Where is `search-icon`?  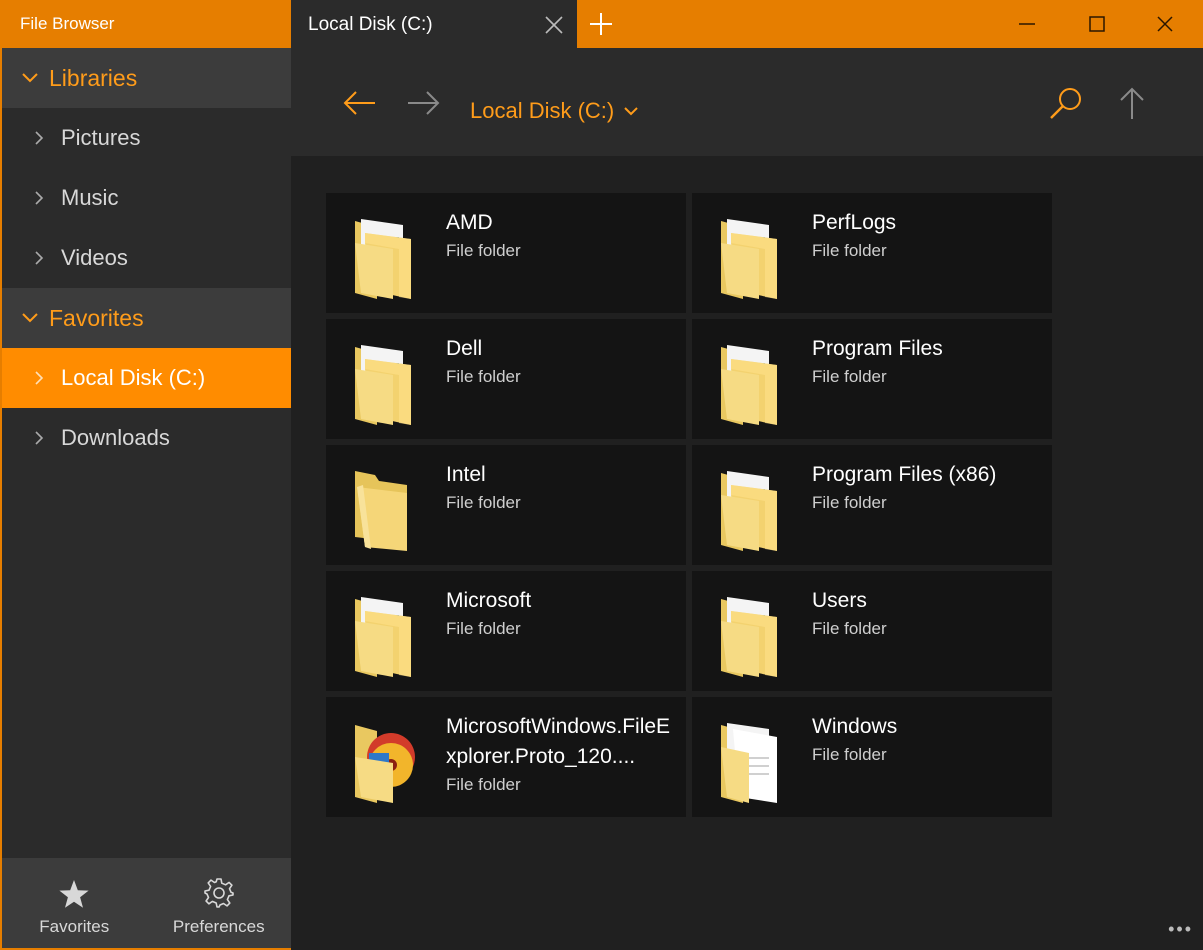
search-icon is located at coordinates (1065, 103).